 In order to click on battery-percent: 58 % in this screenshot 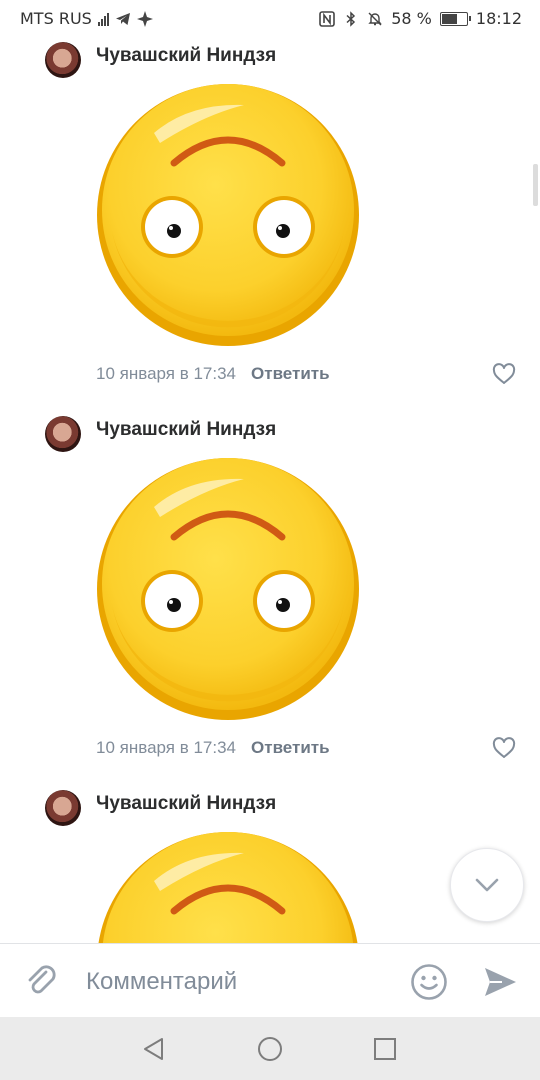, I will do `click(411, 18)`.